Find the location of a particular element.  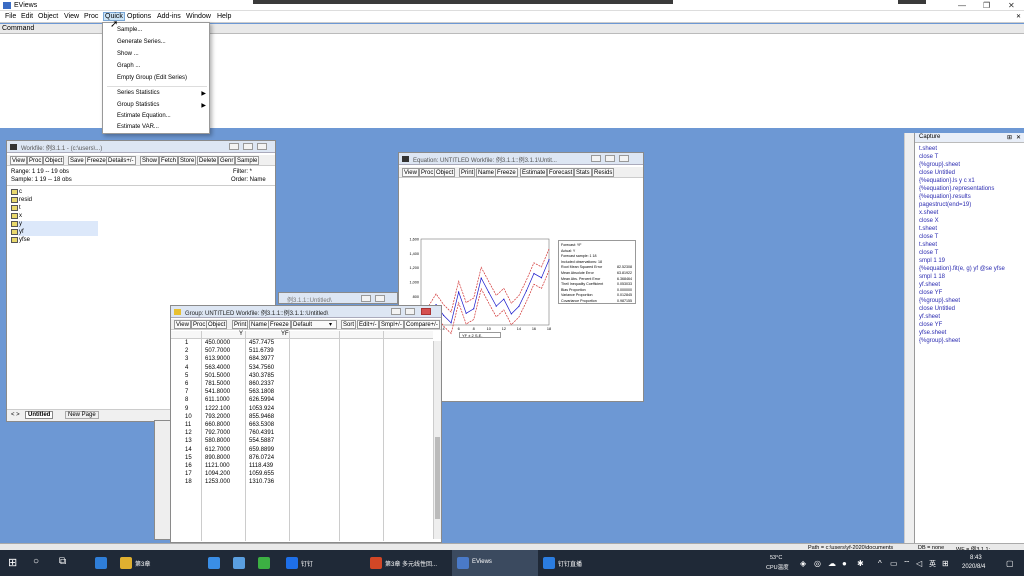

wechat-icon is located at coordinates (264, 563).